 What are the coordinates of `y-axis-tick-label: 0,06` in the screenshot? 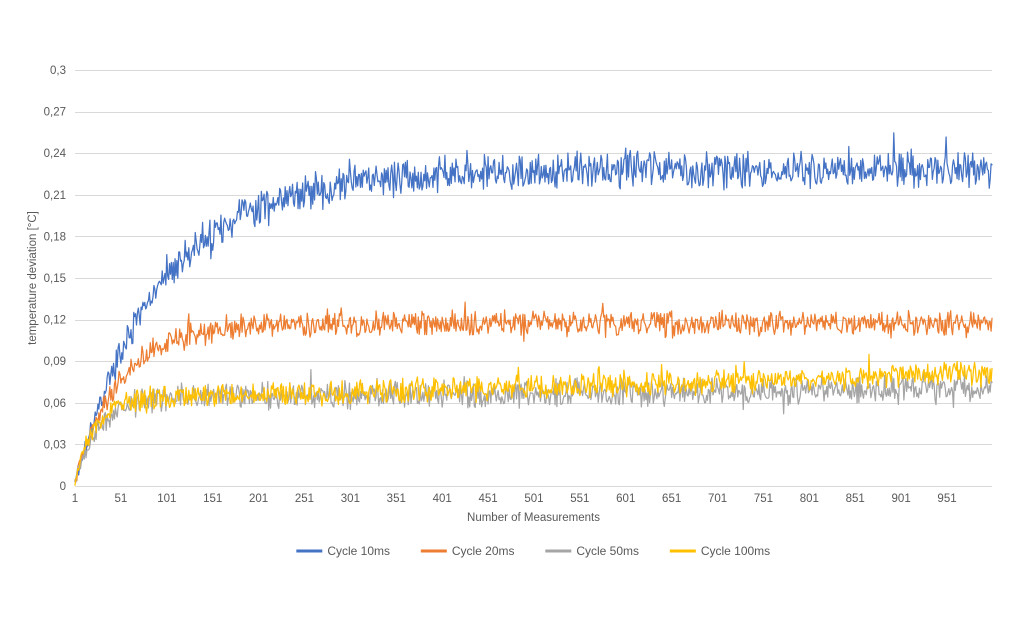 It's located at (55, 404).